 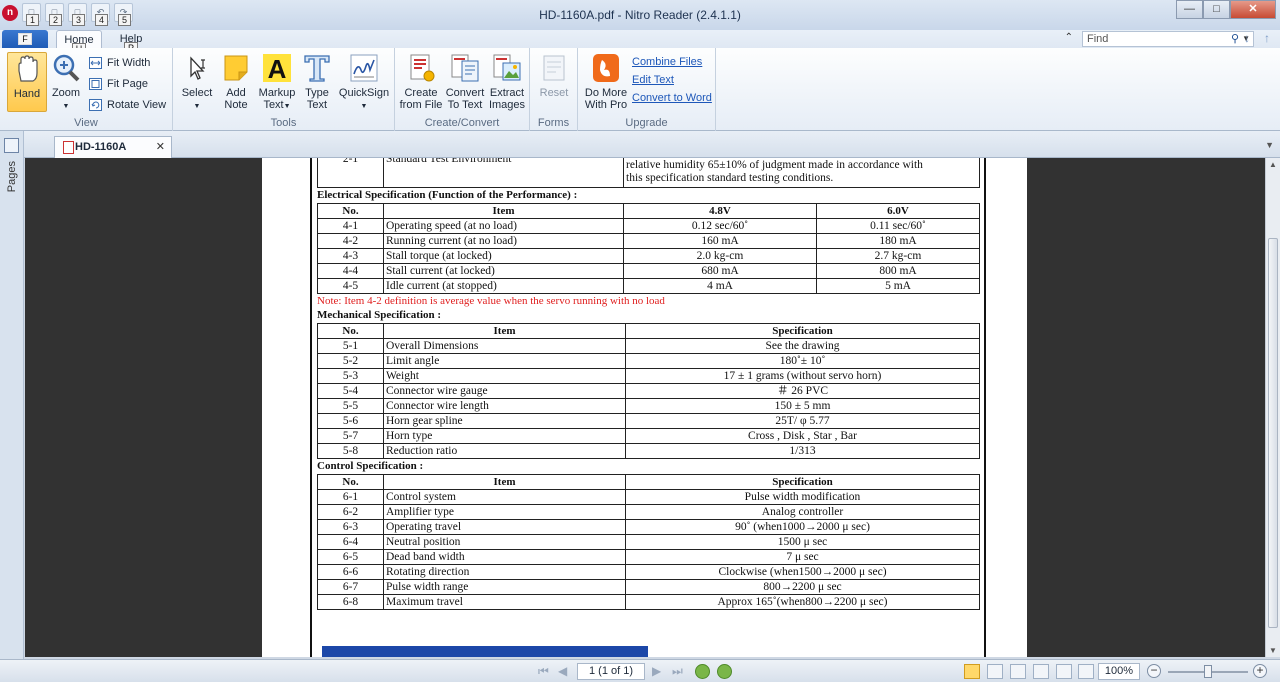 What do you see at coordinates (350, 211) in the screenshot?
I see `column-header: No.` at bounding box center [350, 211].